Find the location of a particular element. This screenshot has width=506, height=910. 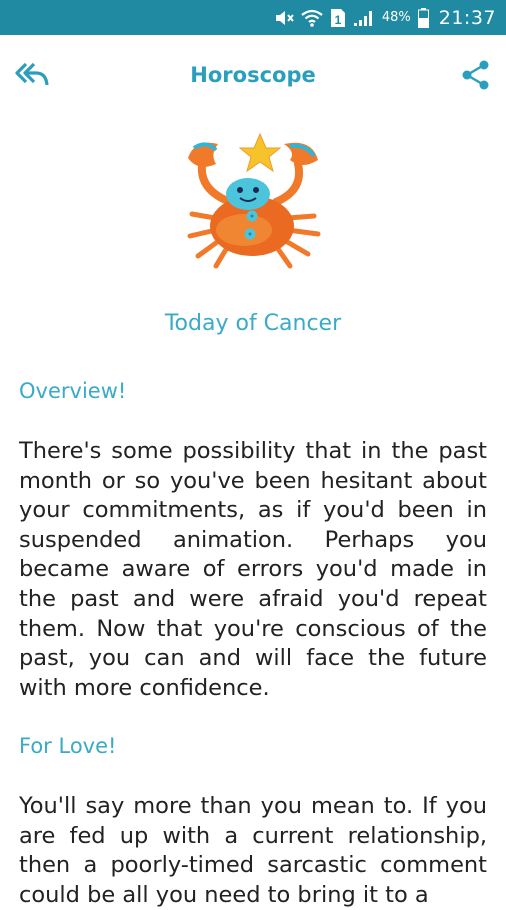

app-bar: Horoscope is located at coordinates (253, 76).